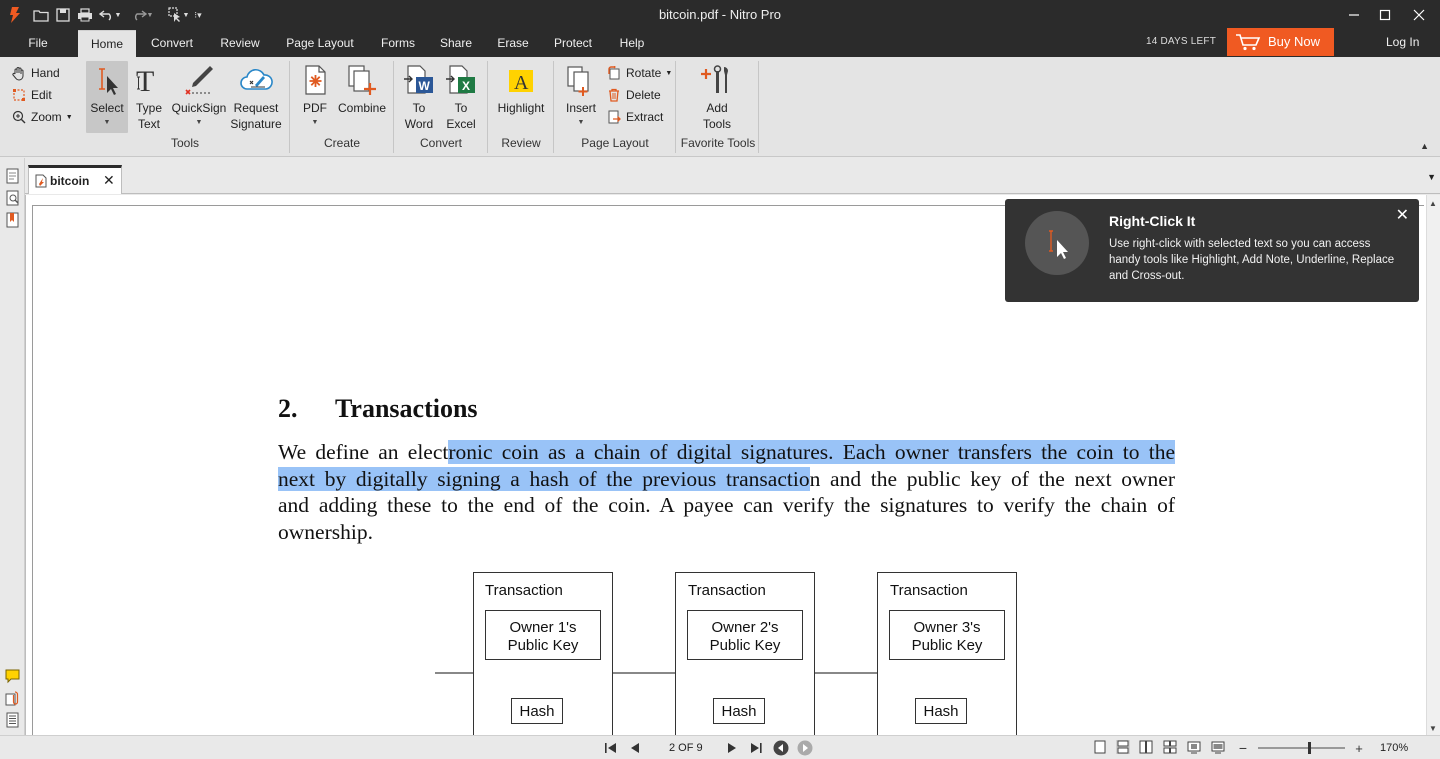  Describe the element at coordinates (41, 95) in the screenshot. I see `edit-label: Edit` at that location.